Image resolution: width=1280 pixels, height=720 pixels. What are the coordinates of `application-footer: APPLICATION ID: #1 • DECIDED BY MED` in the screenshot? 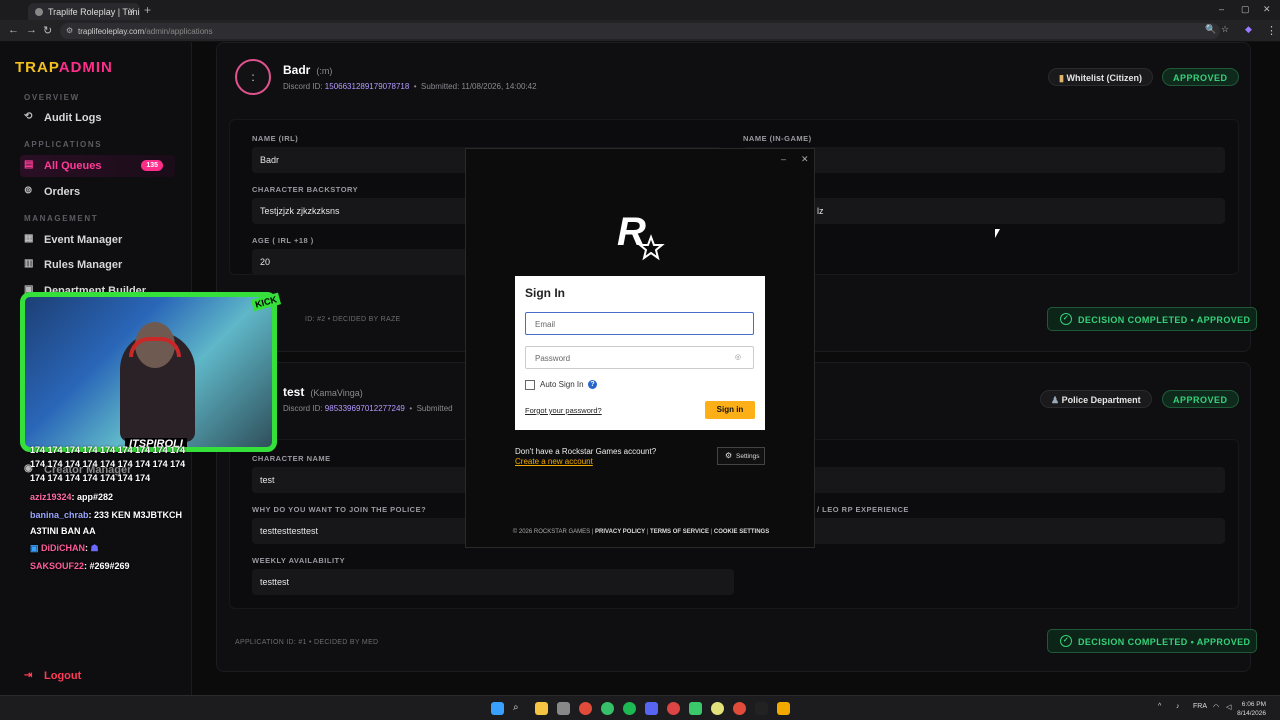 It's located at (307, 642).